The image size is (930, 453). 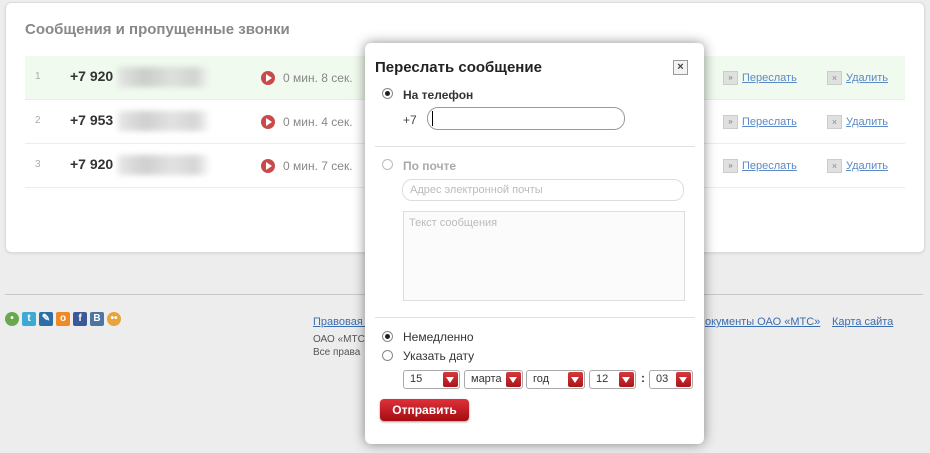 What do you see at coordinates (476, 190) in the screenshot?
I see `email-placeholder: Адрес электронной почты` at bounding box center [476, 190].